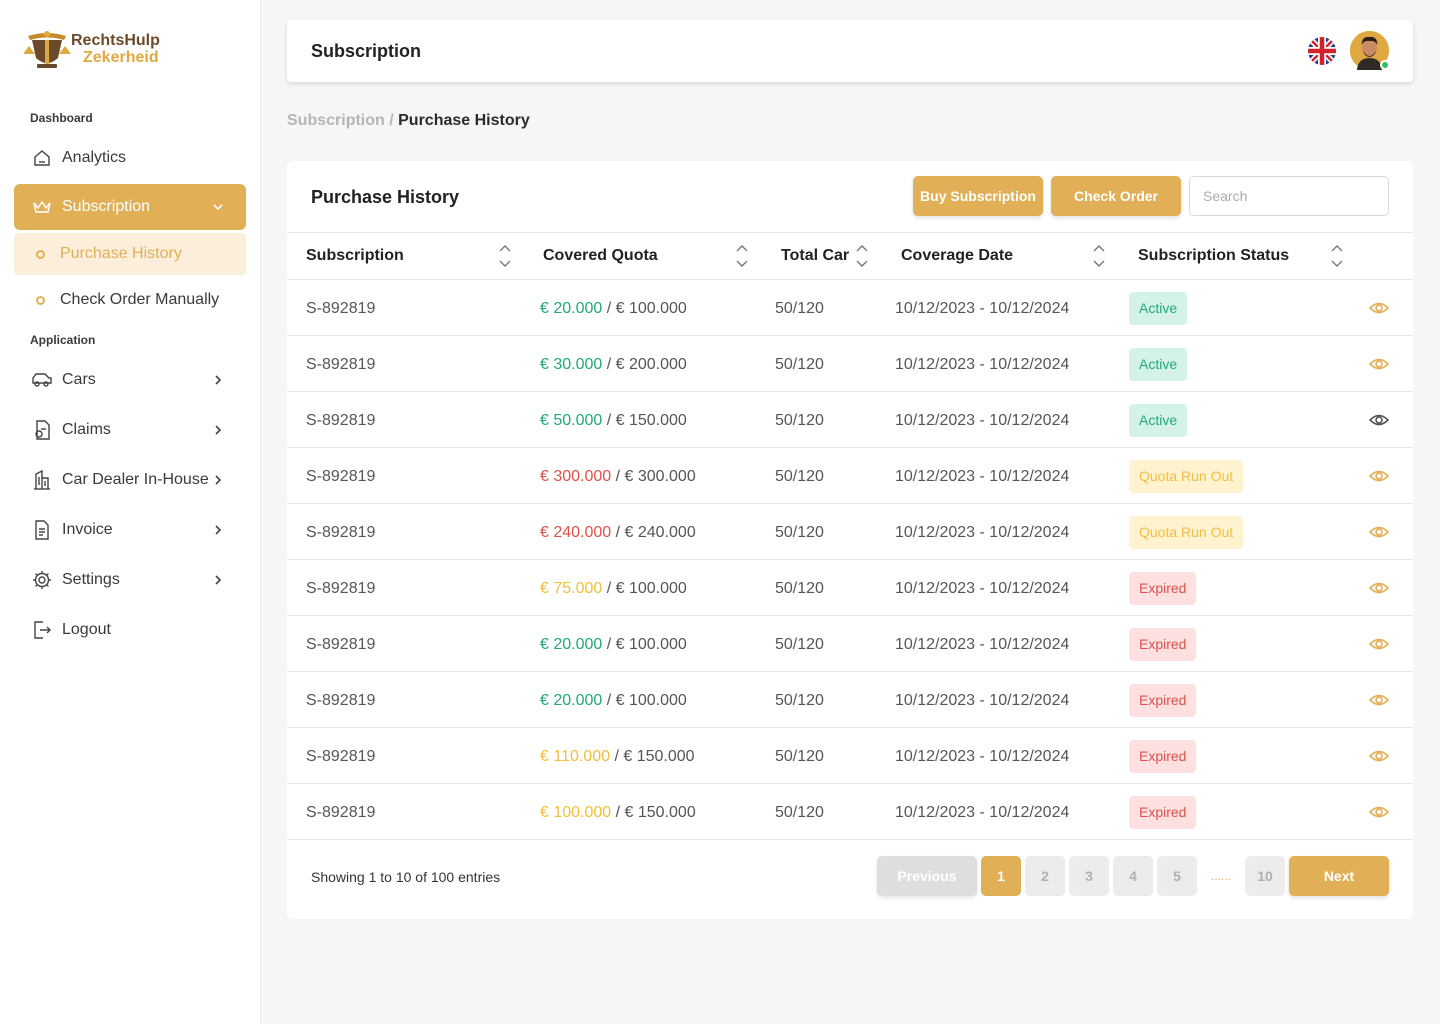  What do you see at coordinates (1265, 876) in the screenshot?
I see `page-button-10: 10` at bounding box center [1265, 876].